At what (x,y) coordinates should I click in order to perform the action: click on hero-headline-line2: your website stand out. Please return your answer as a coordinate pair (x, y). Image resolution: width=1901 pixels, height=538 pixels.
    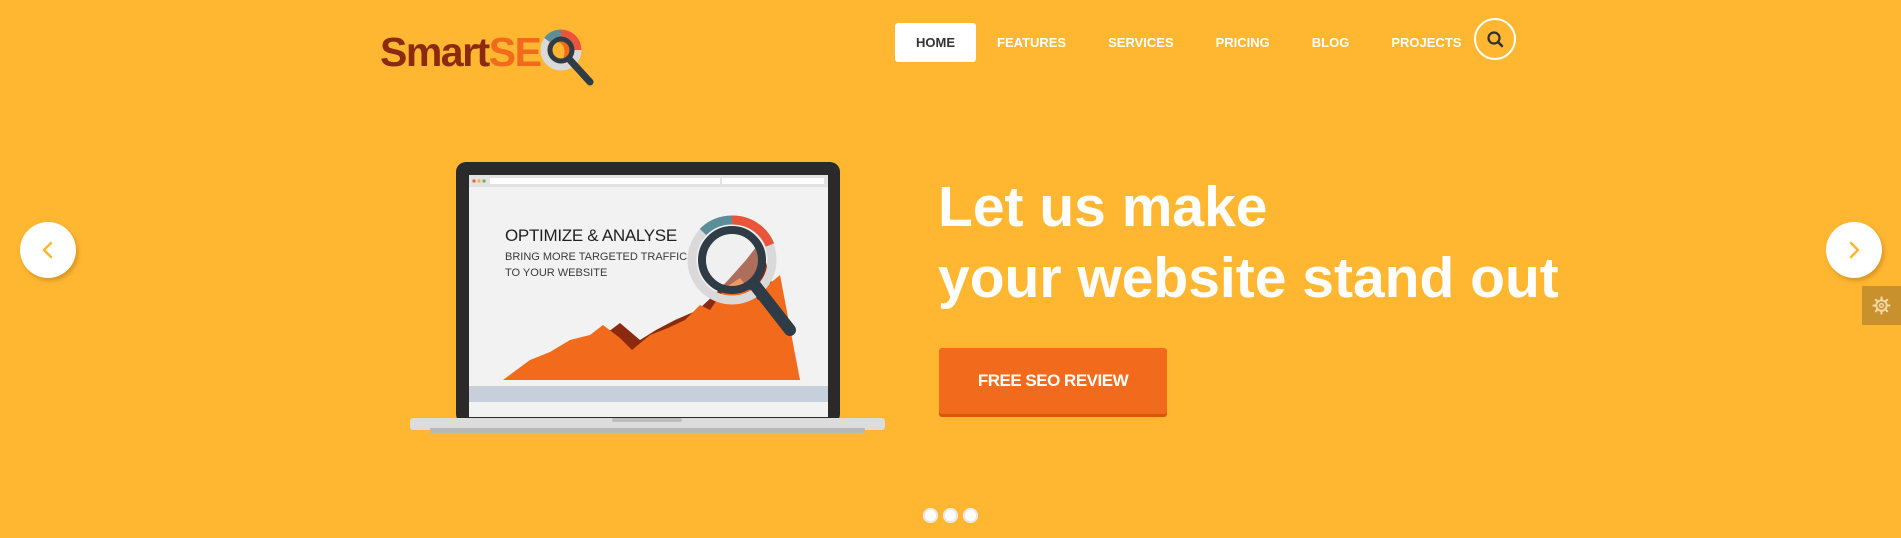
    Looking at the image, I should click on (1248, 278).